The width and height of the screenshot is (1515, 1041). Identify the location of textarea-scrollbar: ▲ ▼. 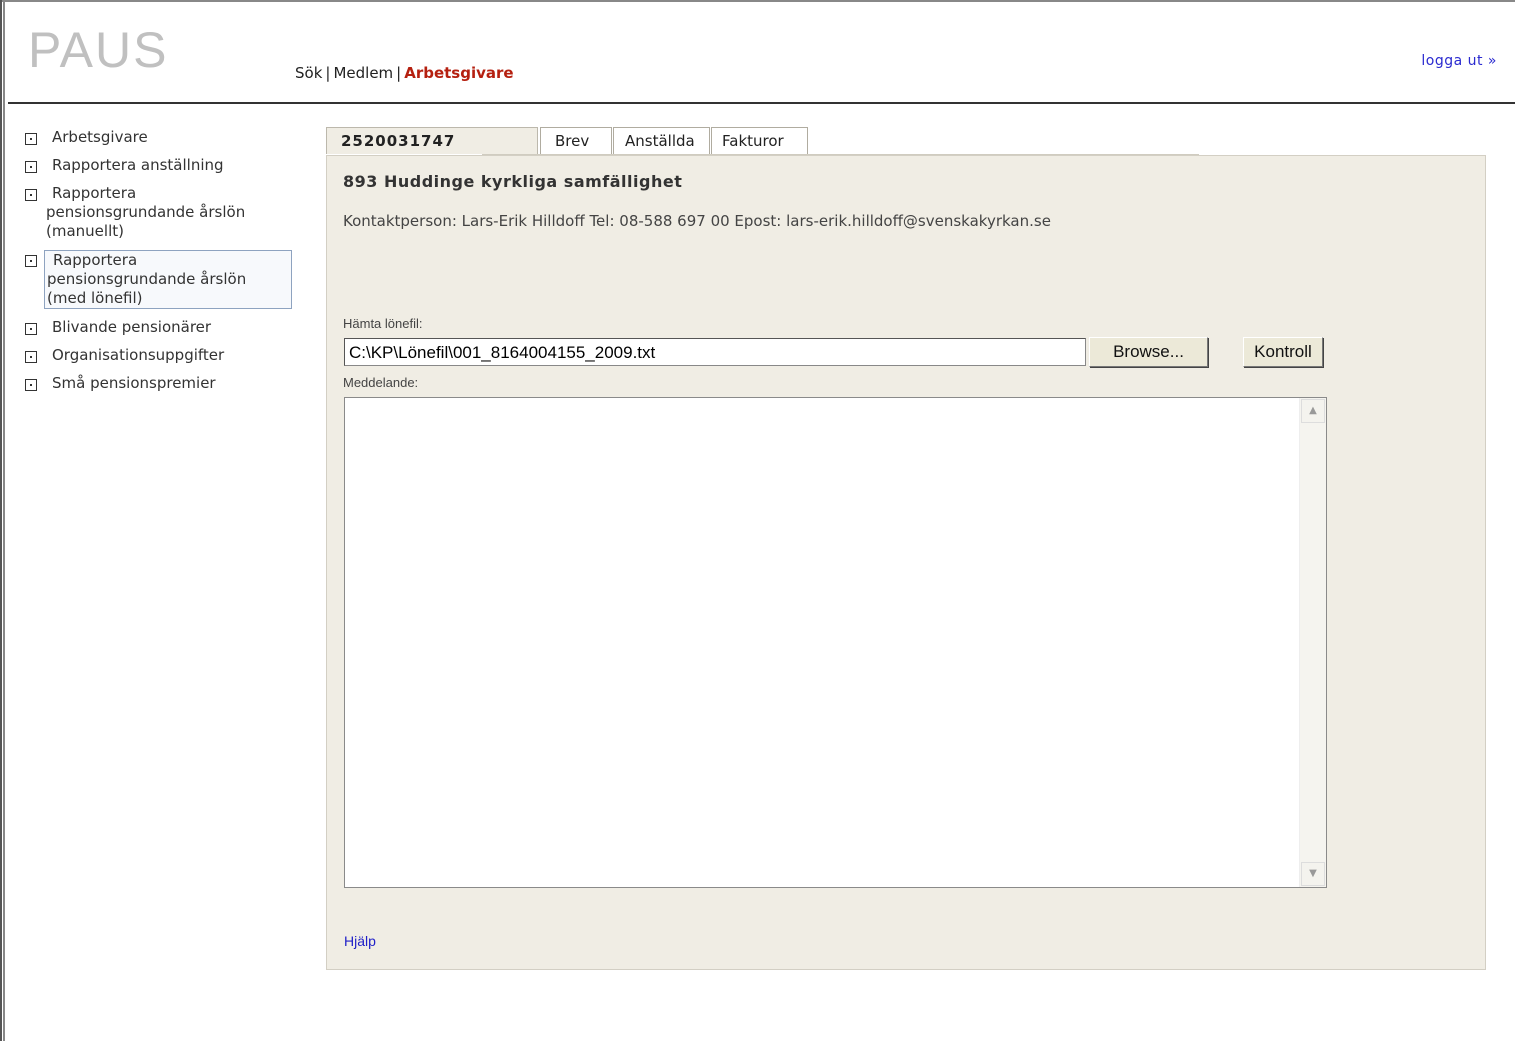
(1312, 642).